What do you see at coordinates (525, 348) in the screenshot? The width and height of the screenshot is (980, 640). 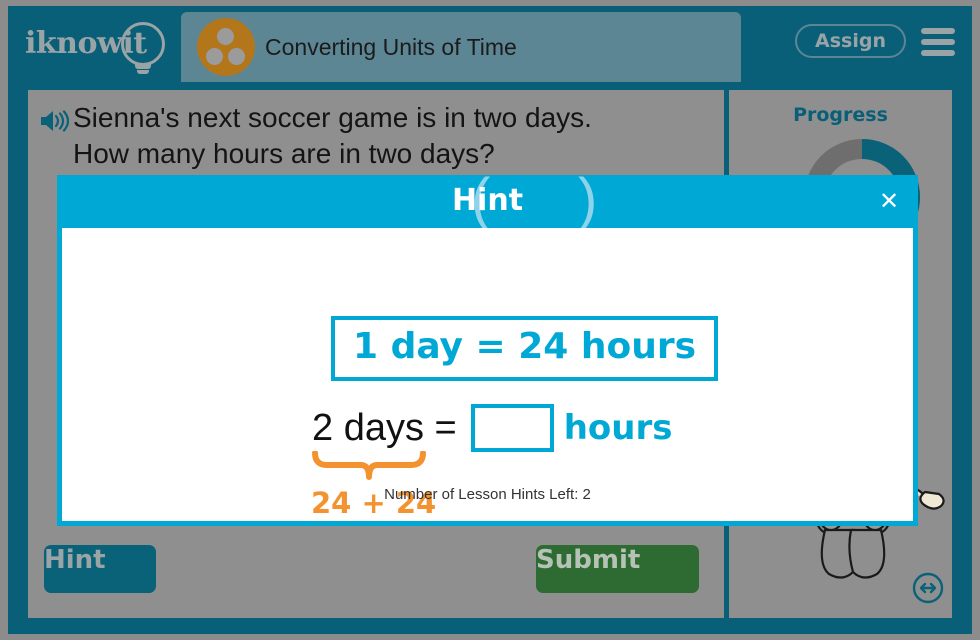 I see `hint-conversion-fact: 1 day = 24 hours` at bounding box center [525, 348].